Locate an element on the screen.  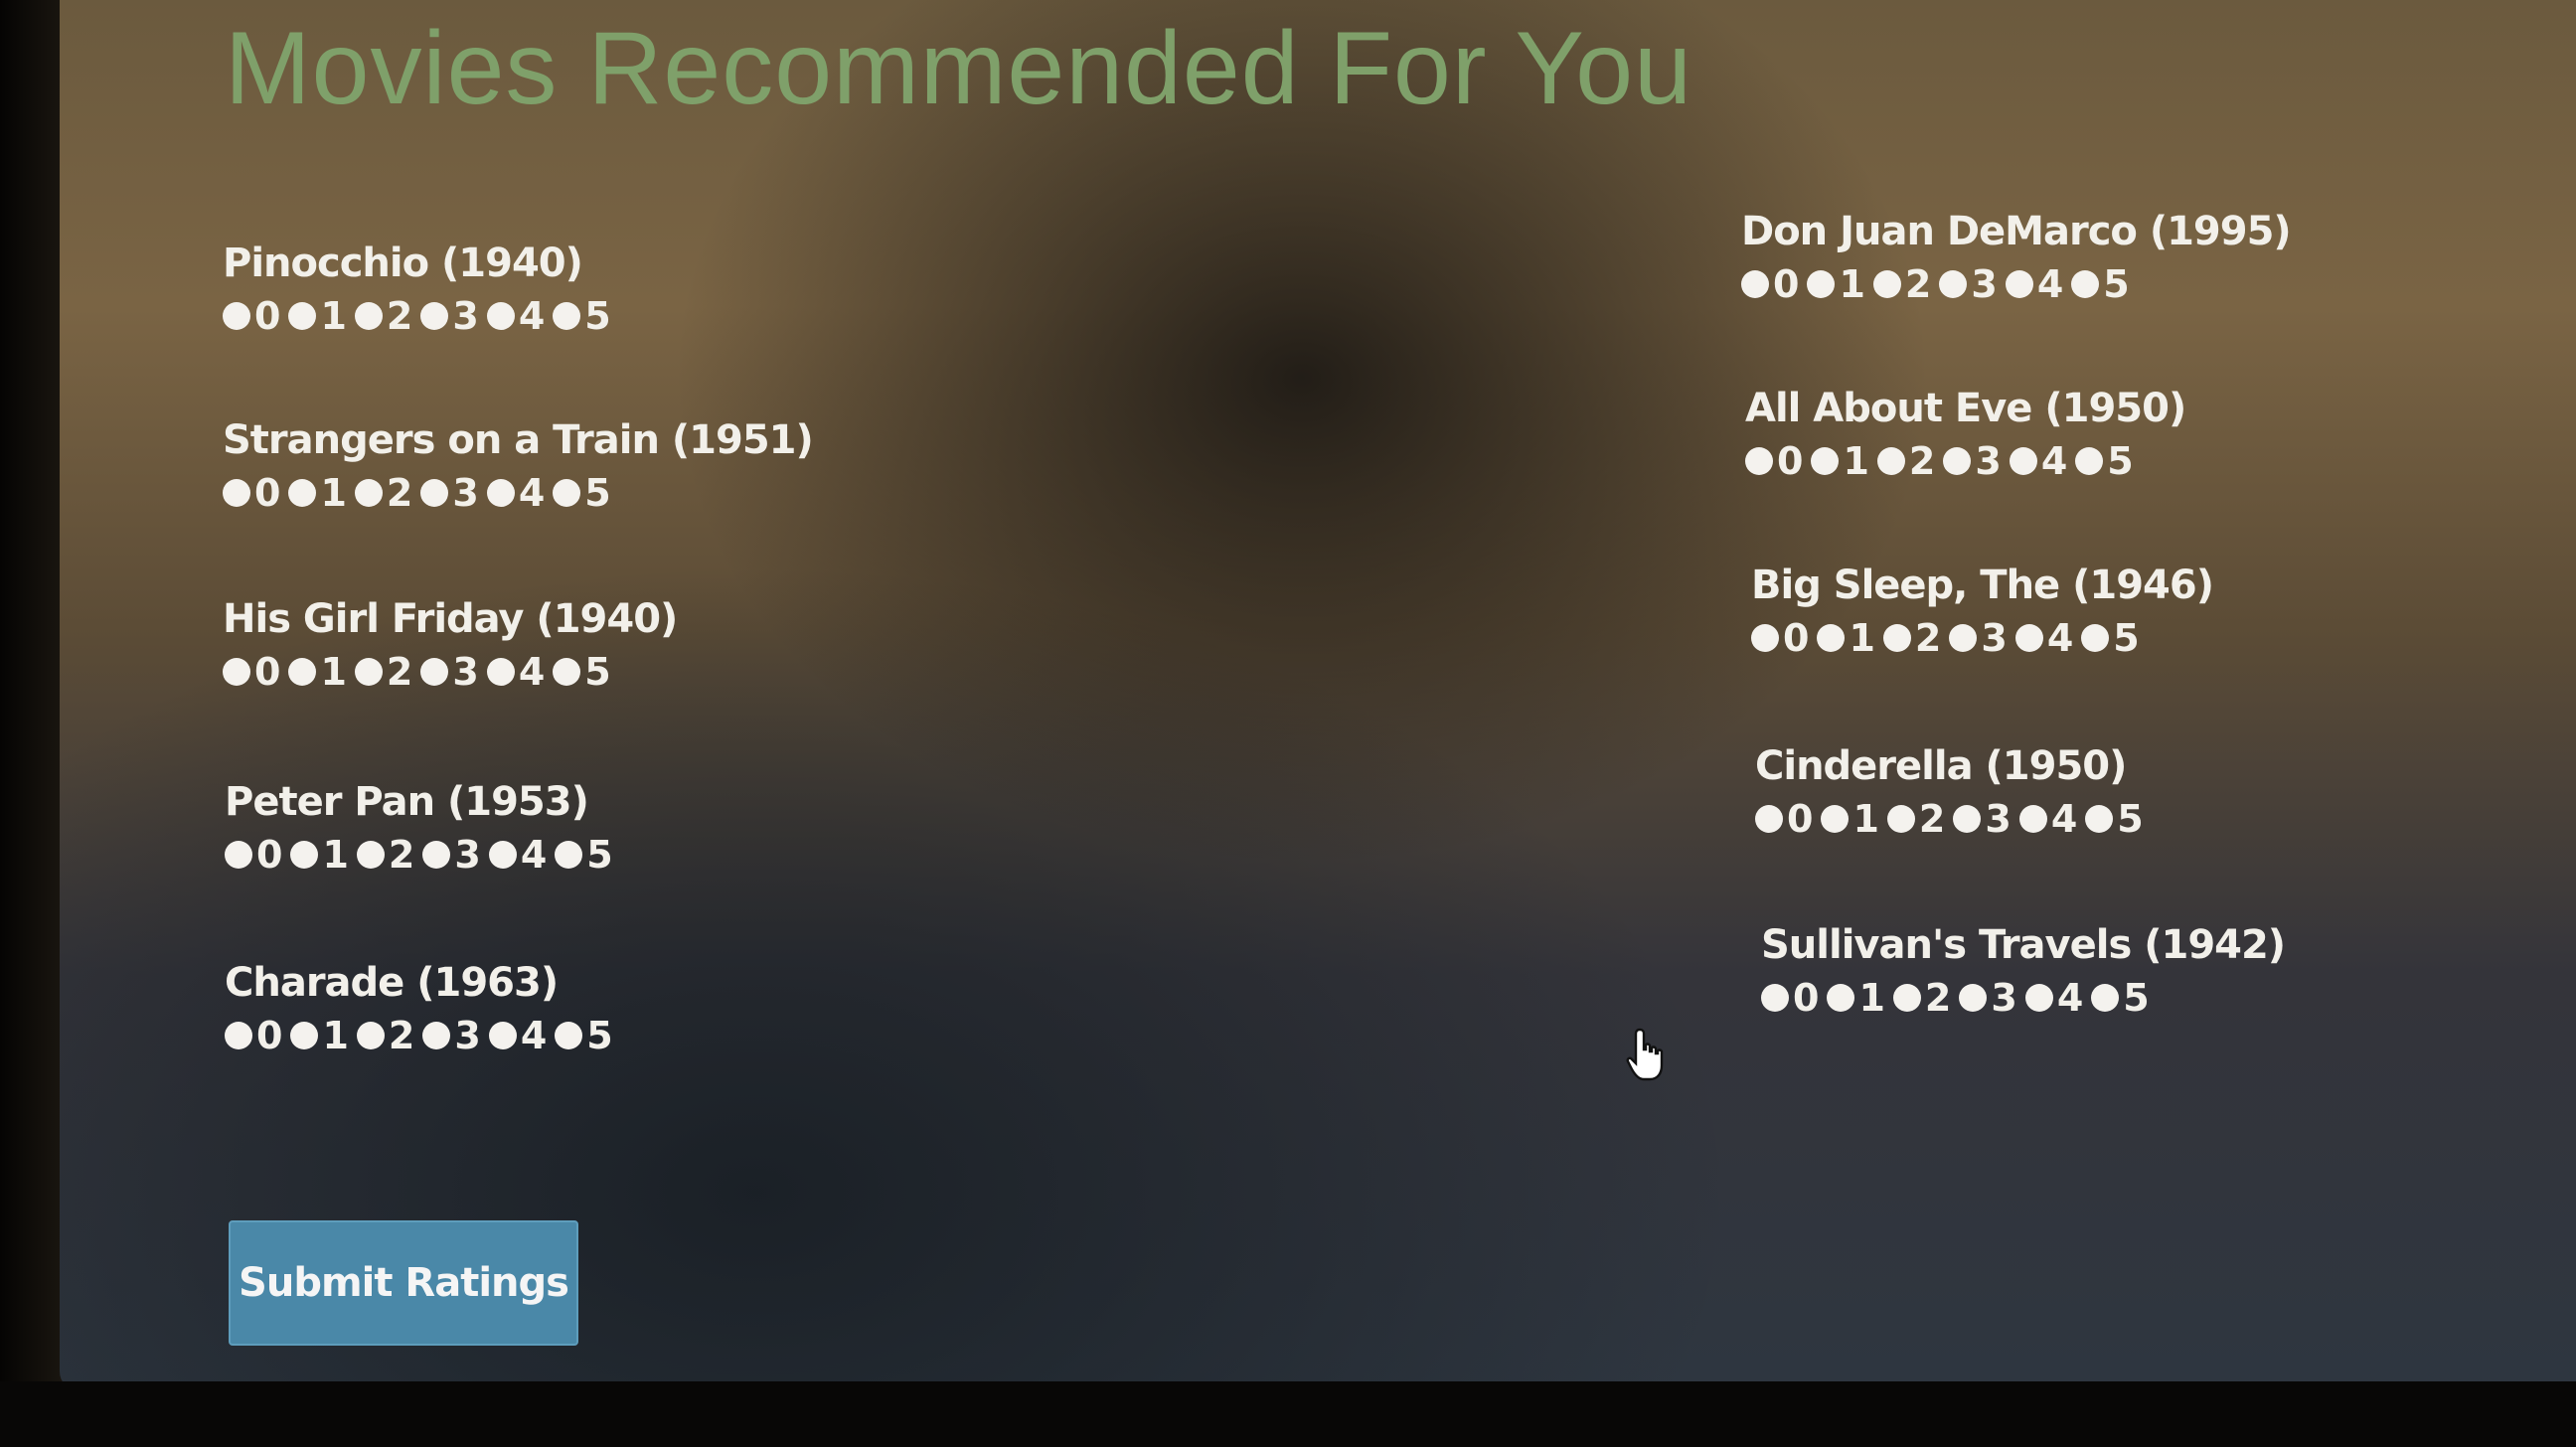
movie-item: His Girl Friday (1940) 0 1 2 3 4 5 is located at coordinates (450, 645).